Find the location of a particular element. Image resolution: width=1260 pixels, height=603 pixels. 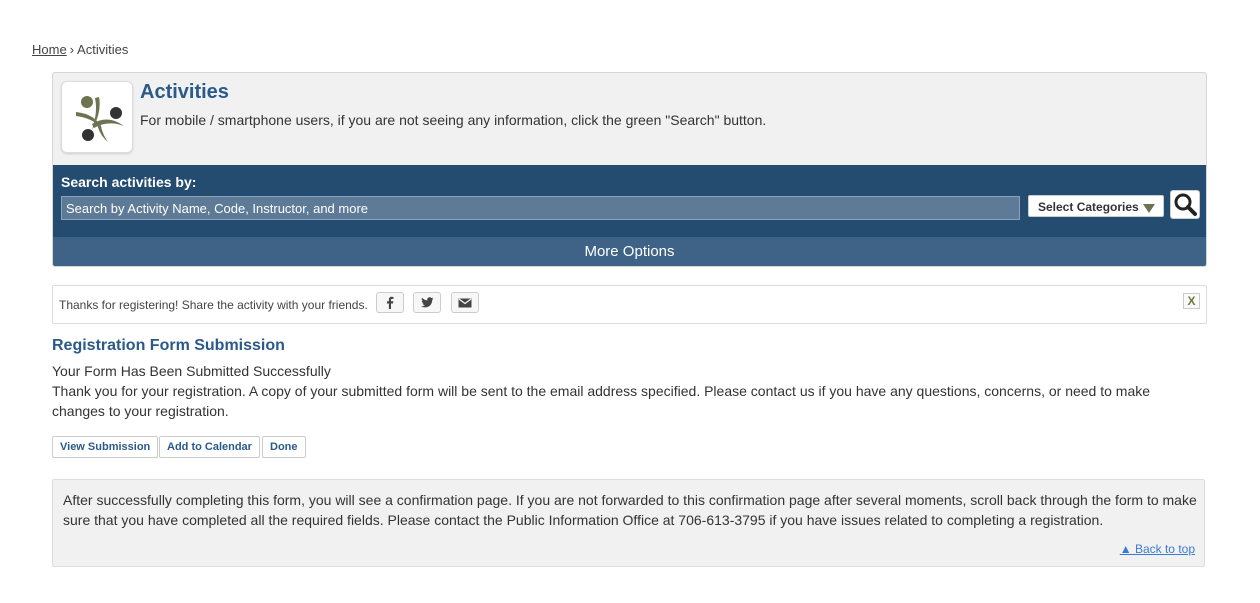

search-icon is located at coordinates (1185, 204).